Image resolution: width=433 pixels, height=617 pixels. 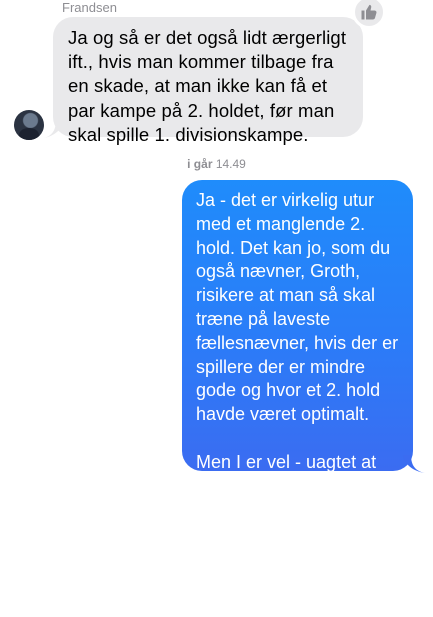 What do you see at coordinates (200, 164) in the screenshot?
I see `timestamp-day: i går` at bounding box center [200, 164].